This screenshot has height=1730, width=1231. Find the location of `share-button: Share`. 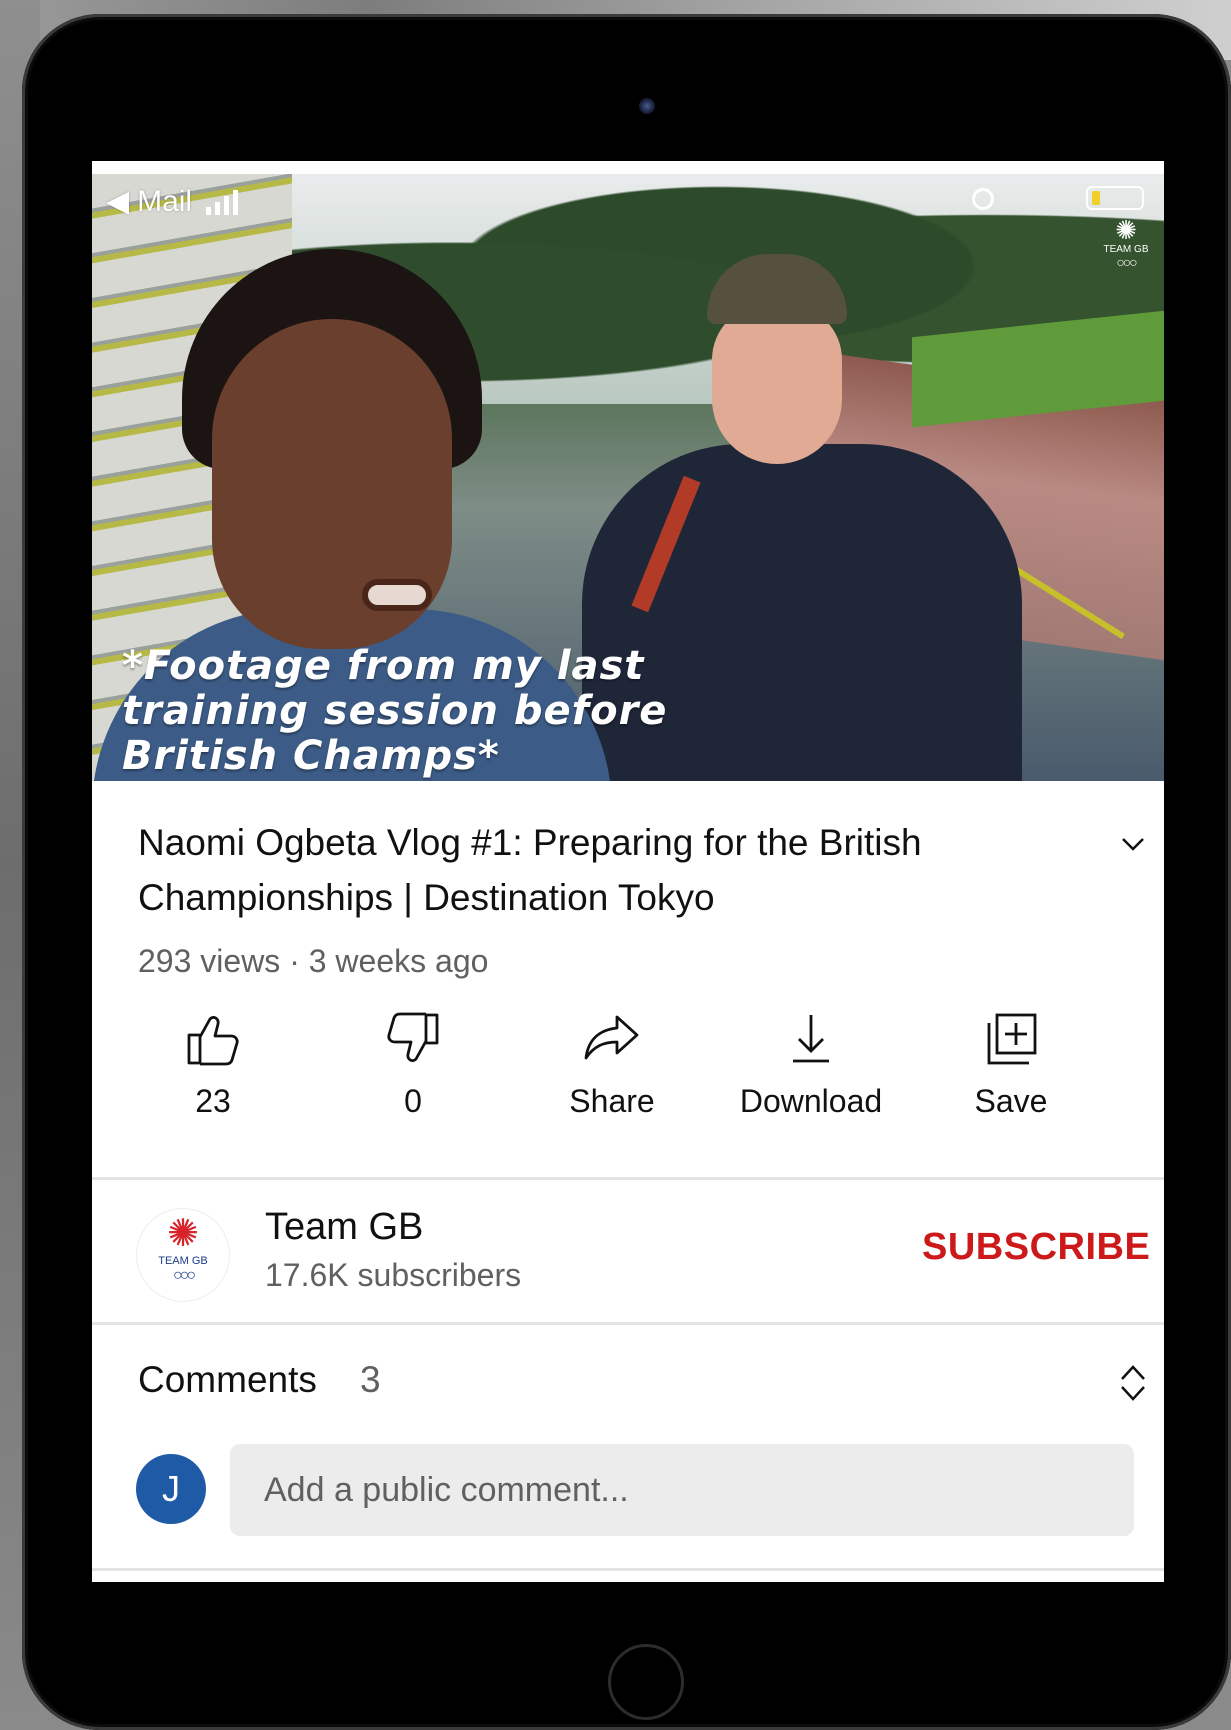

share-button: Share is located at coordinates (612, 1065).